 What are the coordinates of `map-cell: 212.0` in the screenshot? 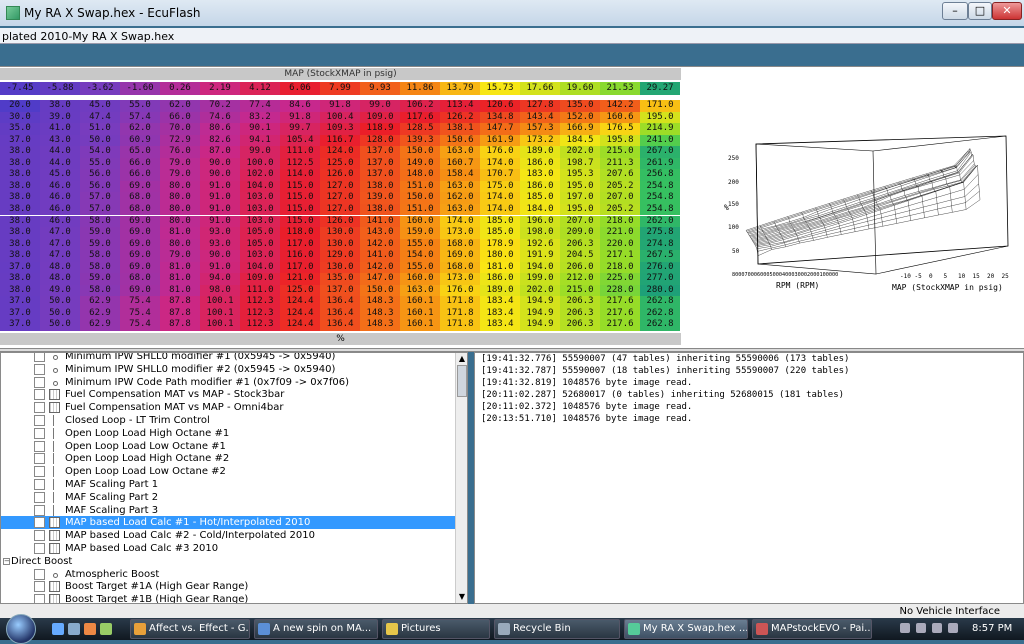 It's located at (580, 279).